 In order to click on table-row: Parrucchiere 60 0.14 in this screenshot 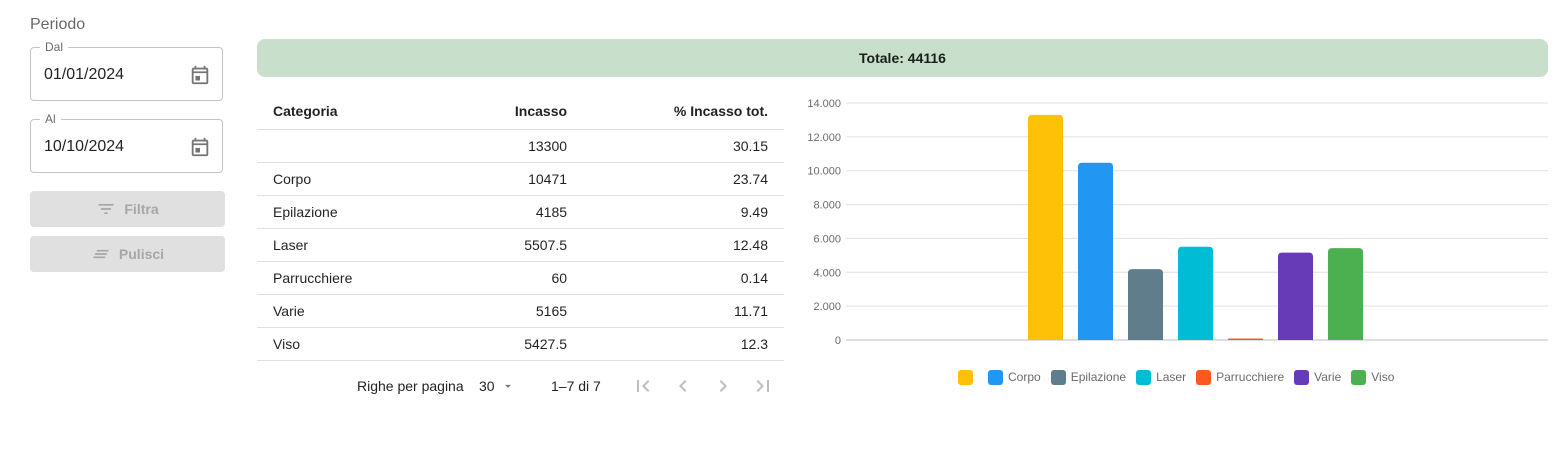, I will do `click(520, 278)`.